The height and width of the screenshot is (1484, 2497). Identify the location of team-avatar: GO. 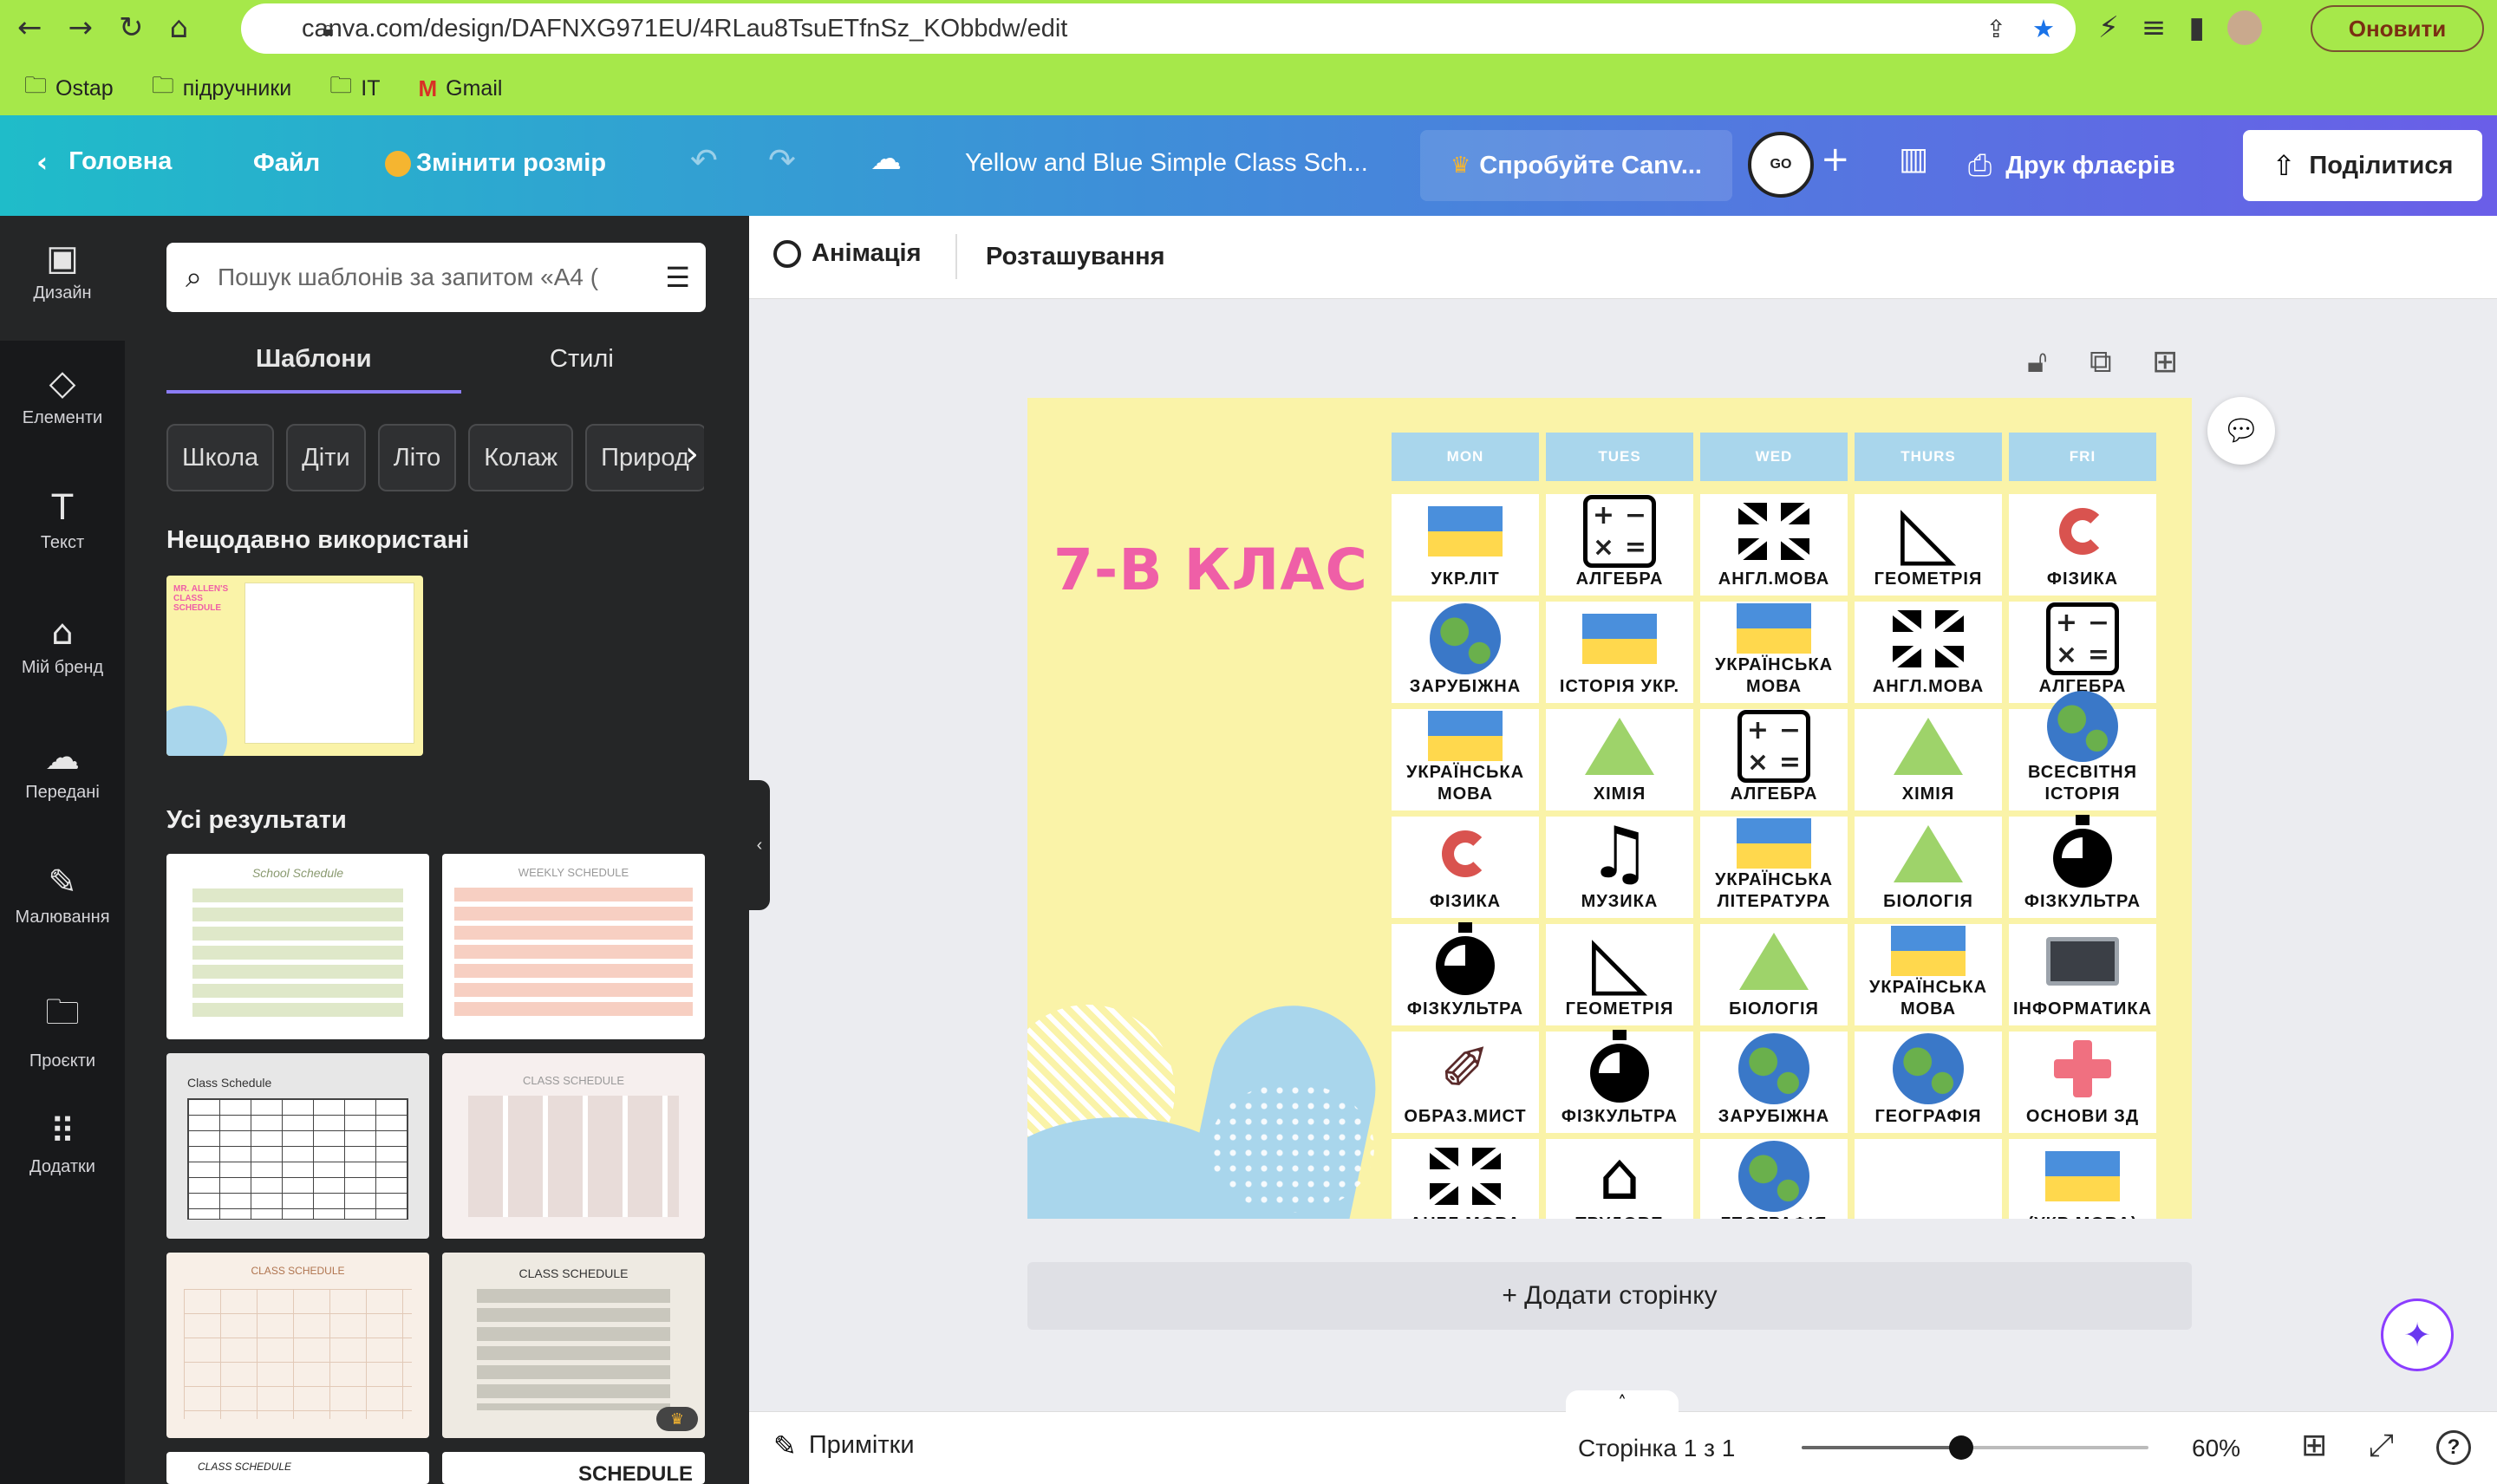
(1781, 165).